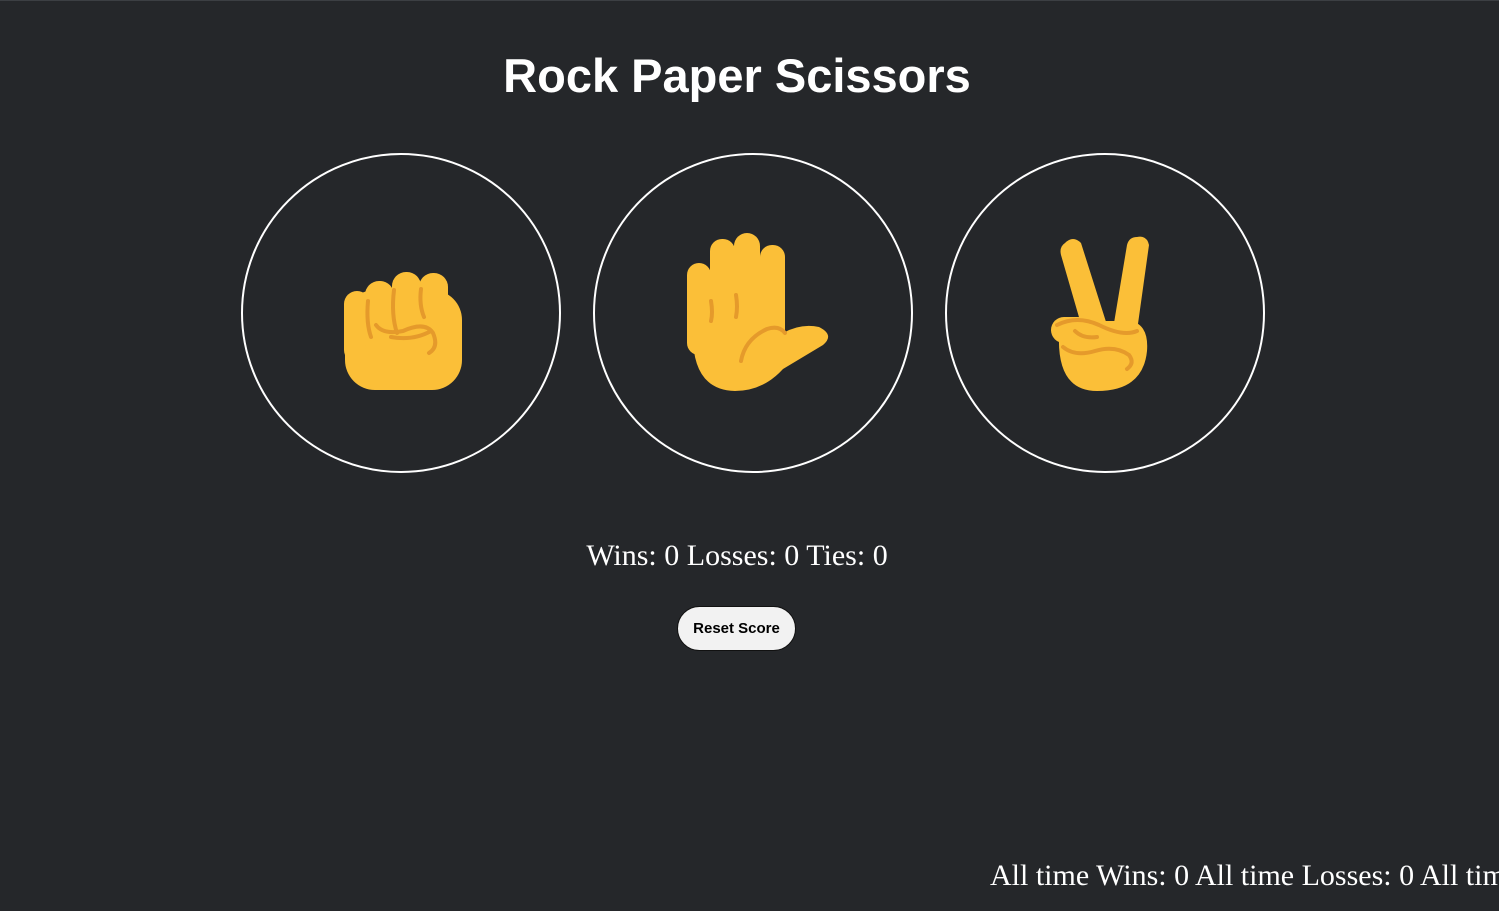 The image size is (1499, 911). I want to click on alltime-losses-label: All time Losses:, so click(1293, 875).